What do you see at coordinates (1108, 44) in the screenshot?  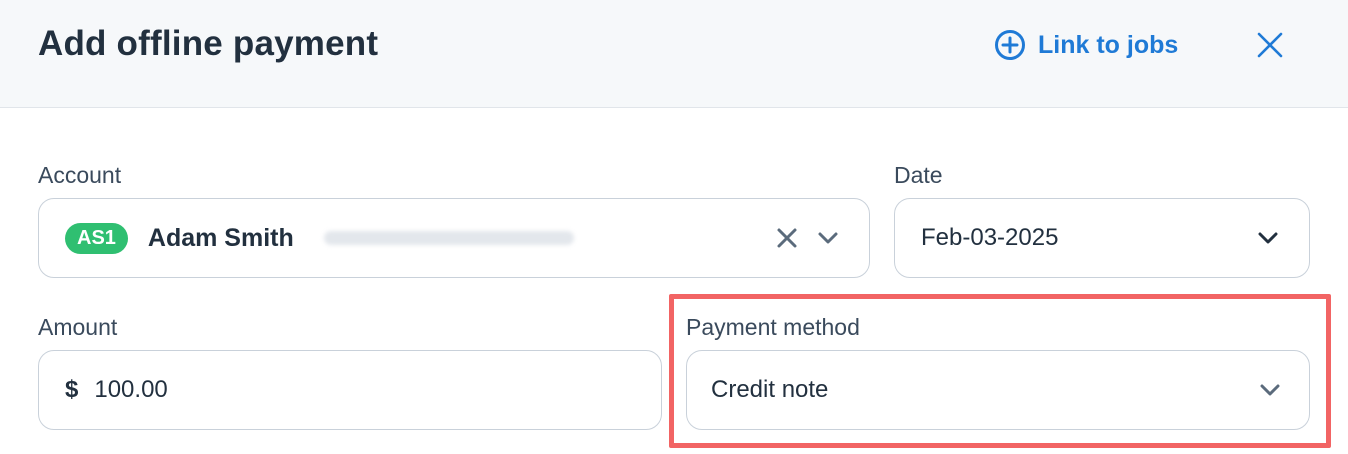 I see `link-to-jobs-label: Link to jobs` at bounding box center [1108, 44].